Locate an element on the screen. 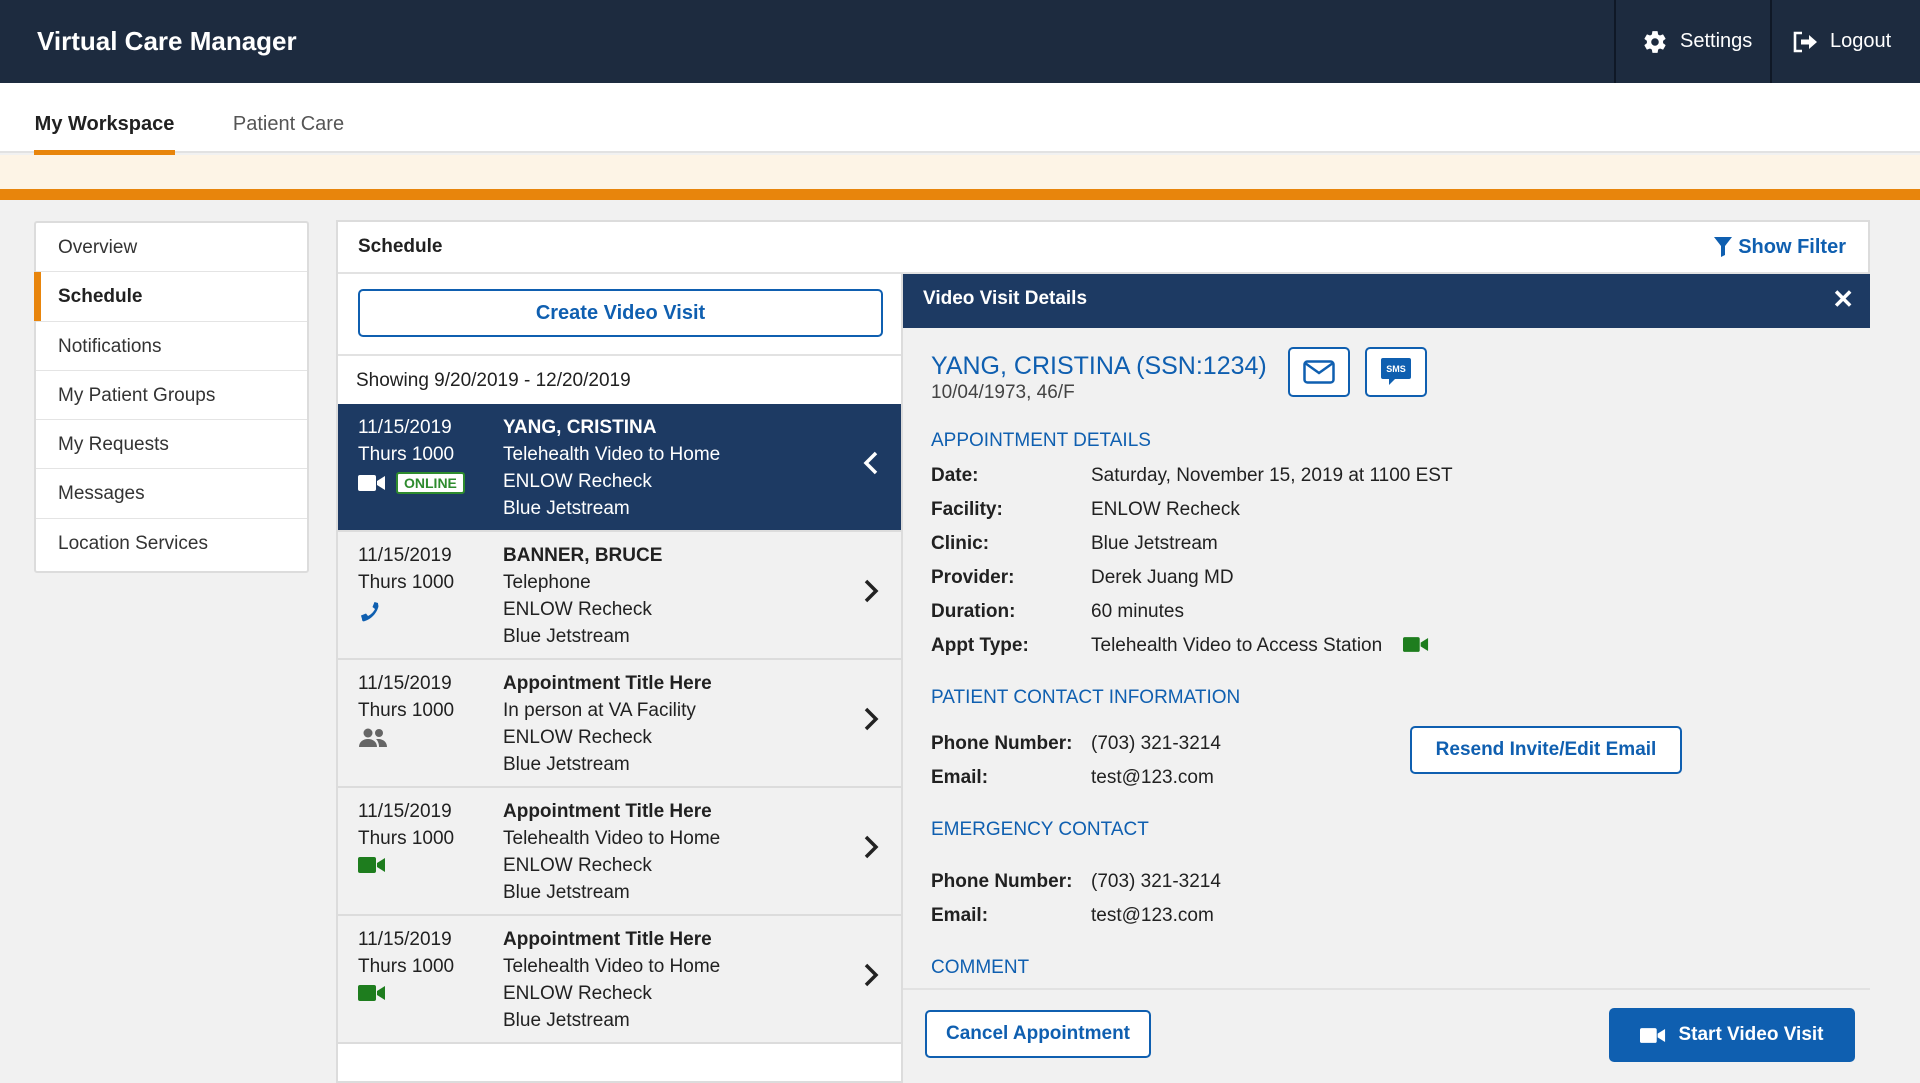  details-title: Video Visit Details is located at coordinates (1005, 298).